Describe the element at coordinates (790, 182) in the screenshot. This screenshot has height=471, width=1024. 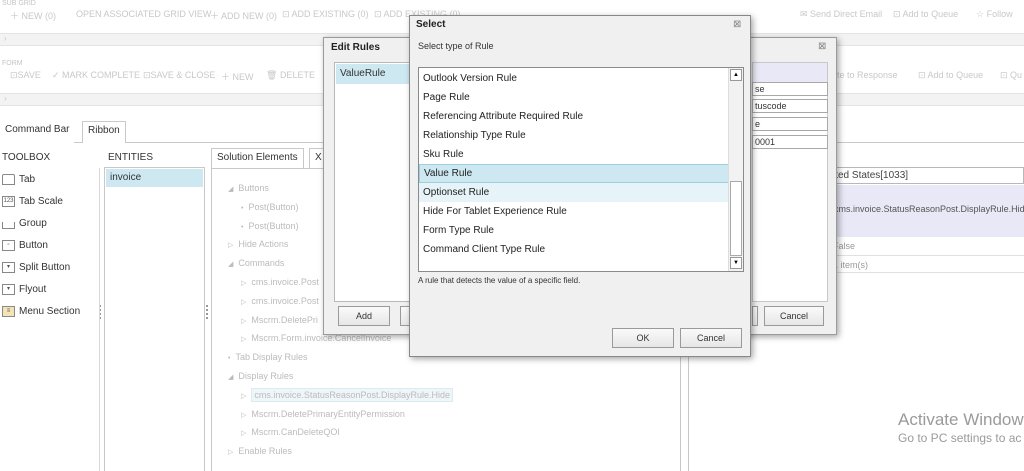
I see `param-panel` at that location.